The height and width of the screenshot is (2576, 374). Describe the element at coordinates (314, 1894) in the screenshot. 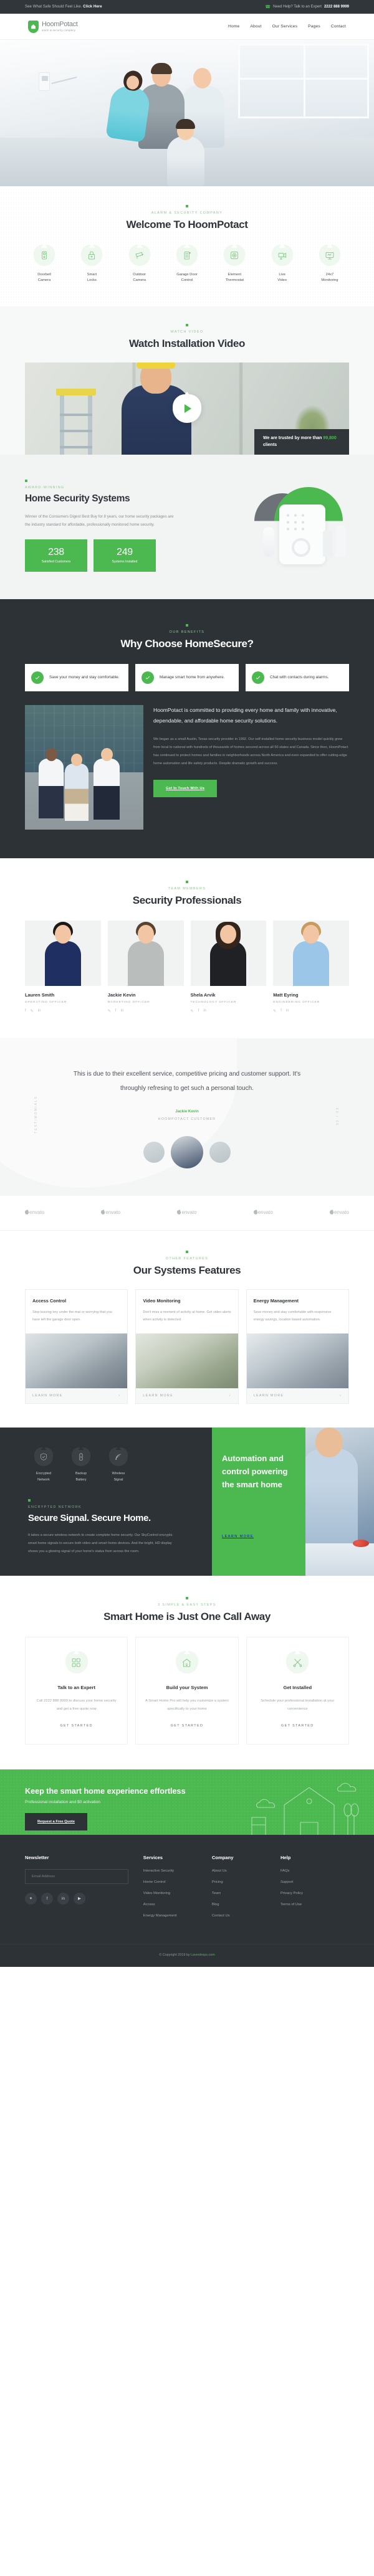

I see `footer-link: Privacy Policy` at that location.